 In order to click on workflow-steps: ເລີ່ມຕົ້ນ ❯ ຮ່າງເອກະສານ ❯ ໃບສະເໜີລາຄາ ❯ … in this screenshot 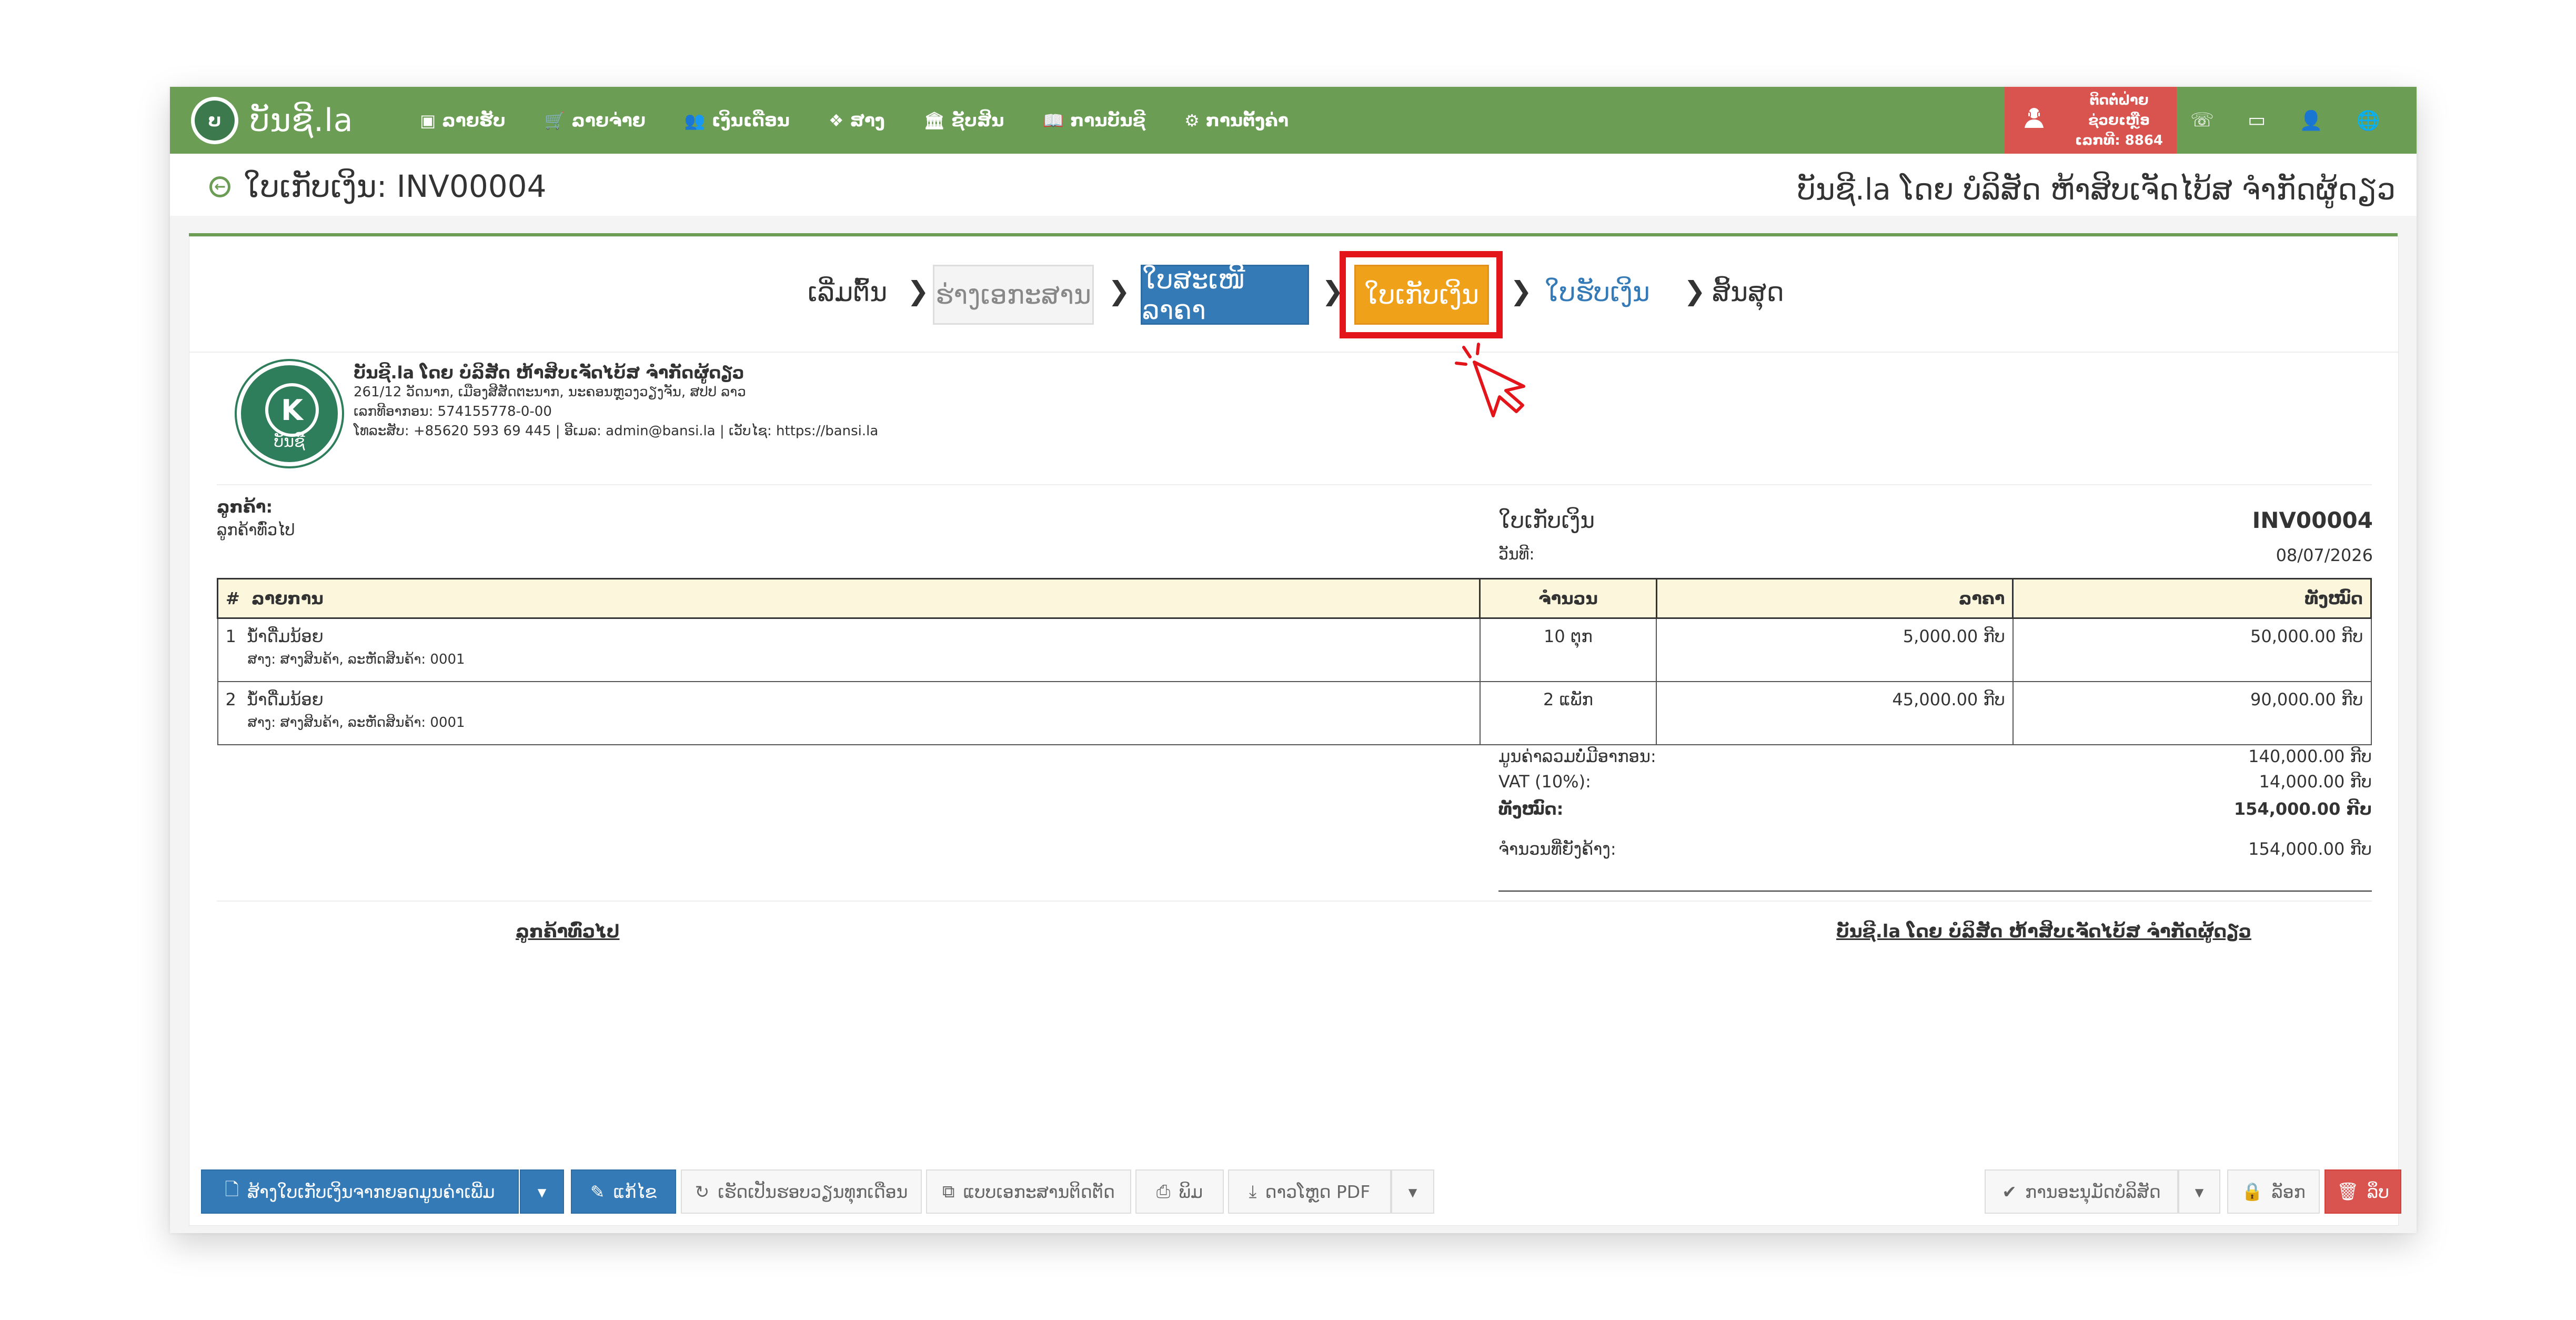, I will do `click(1293, 295)`.